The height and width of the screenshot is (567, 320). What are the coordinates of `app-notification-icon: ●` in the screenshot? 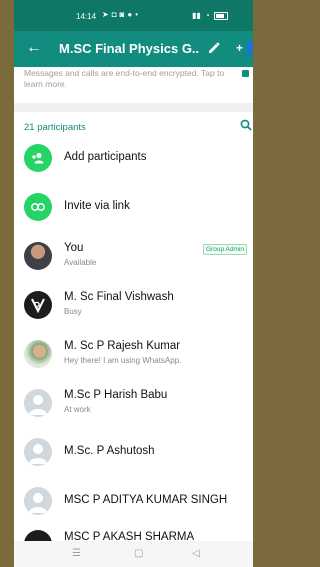 It's located at (130, 14).